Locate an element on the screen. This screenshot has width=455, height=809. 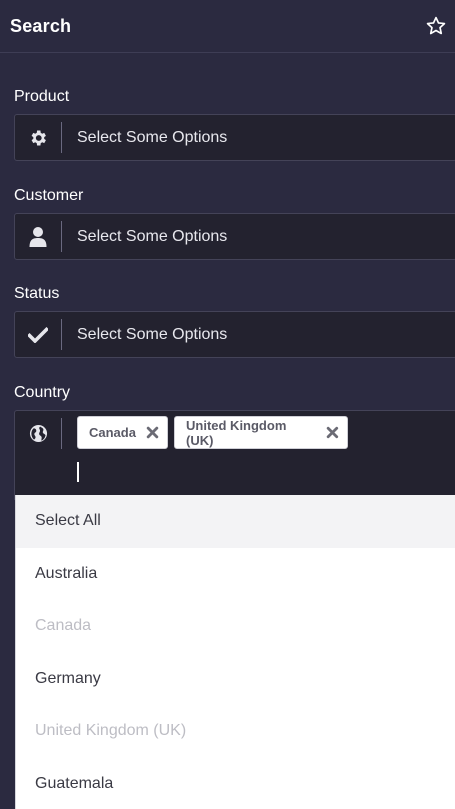
text-caret is located at coordinates (78, 472).